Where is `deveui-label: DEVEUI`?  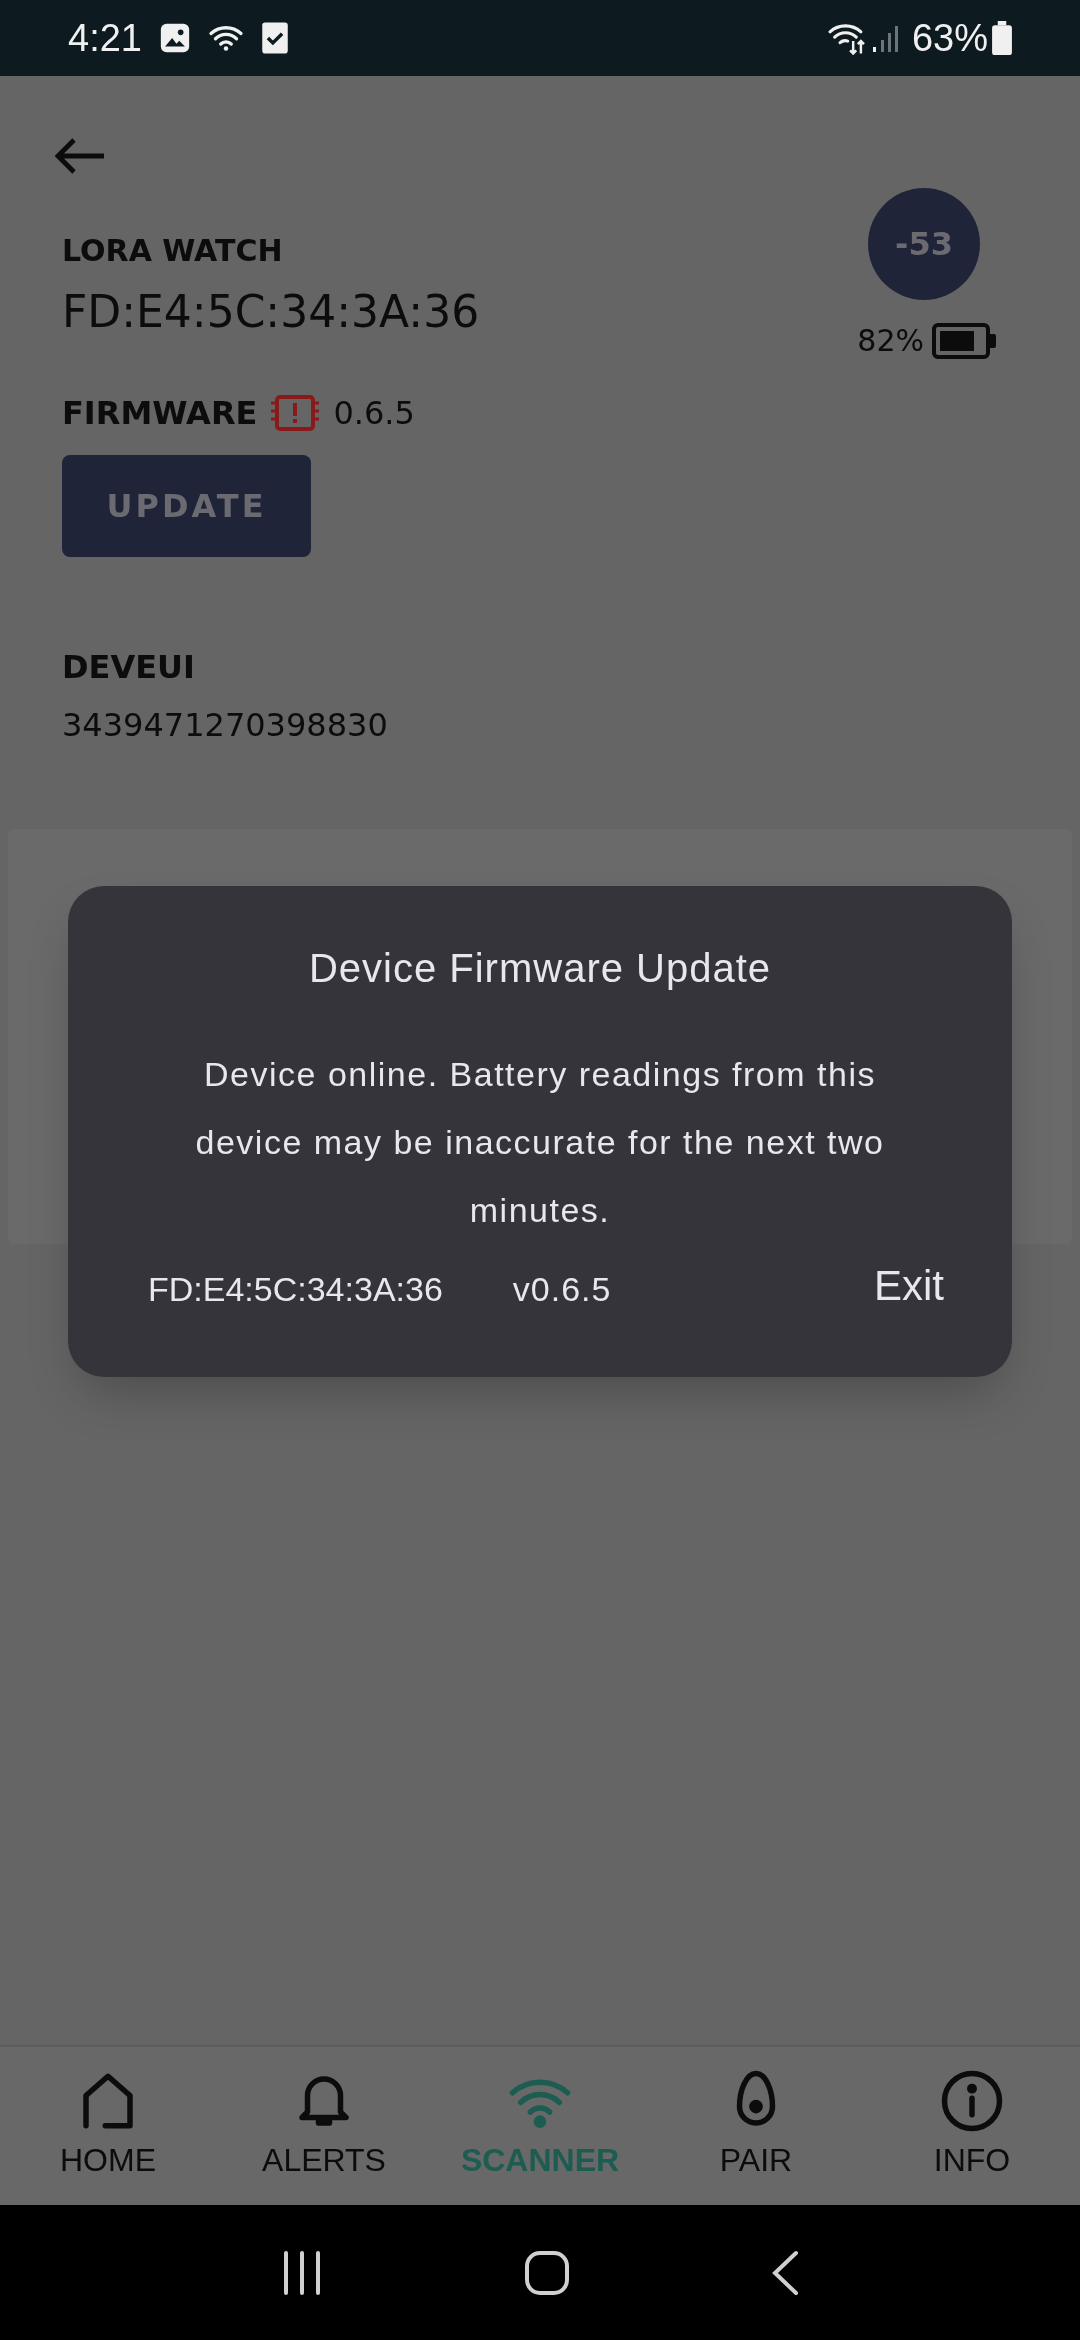 deveui-label: DEVEUI is located at coordinates (129, 667).